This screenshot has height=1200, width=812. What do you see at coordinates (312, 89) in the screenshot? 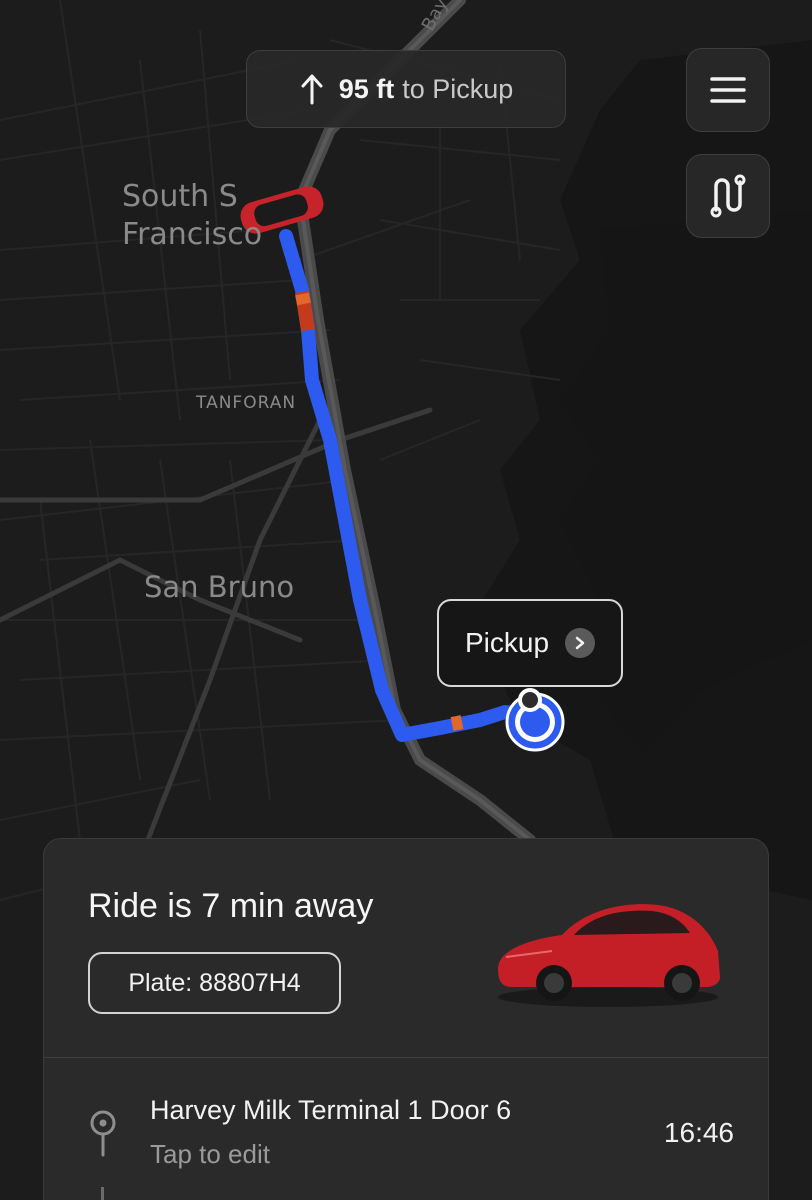
I see `arrow-up-icon` at bounding box center [312, 89].